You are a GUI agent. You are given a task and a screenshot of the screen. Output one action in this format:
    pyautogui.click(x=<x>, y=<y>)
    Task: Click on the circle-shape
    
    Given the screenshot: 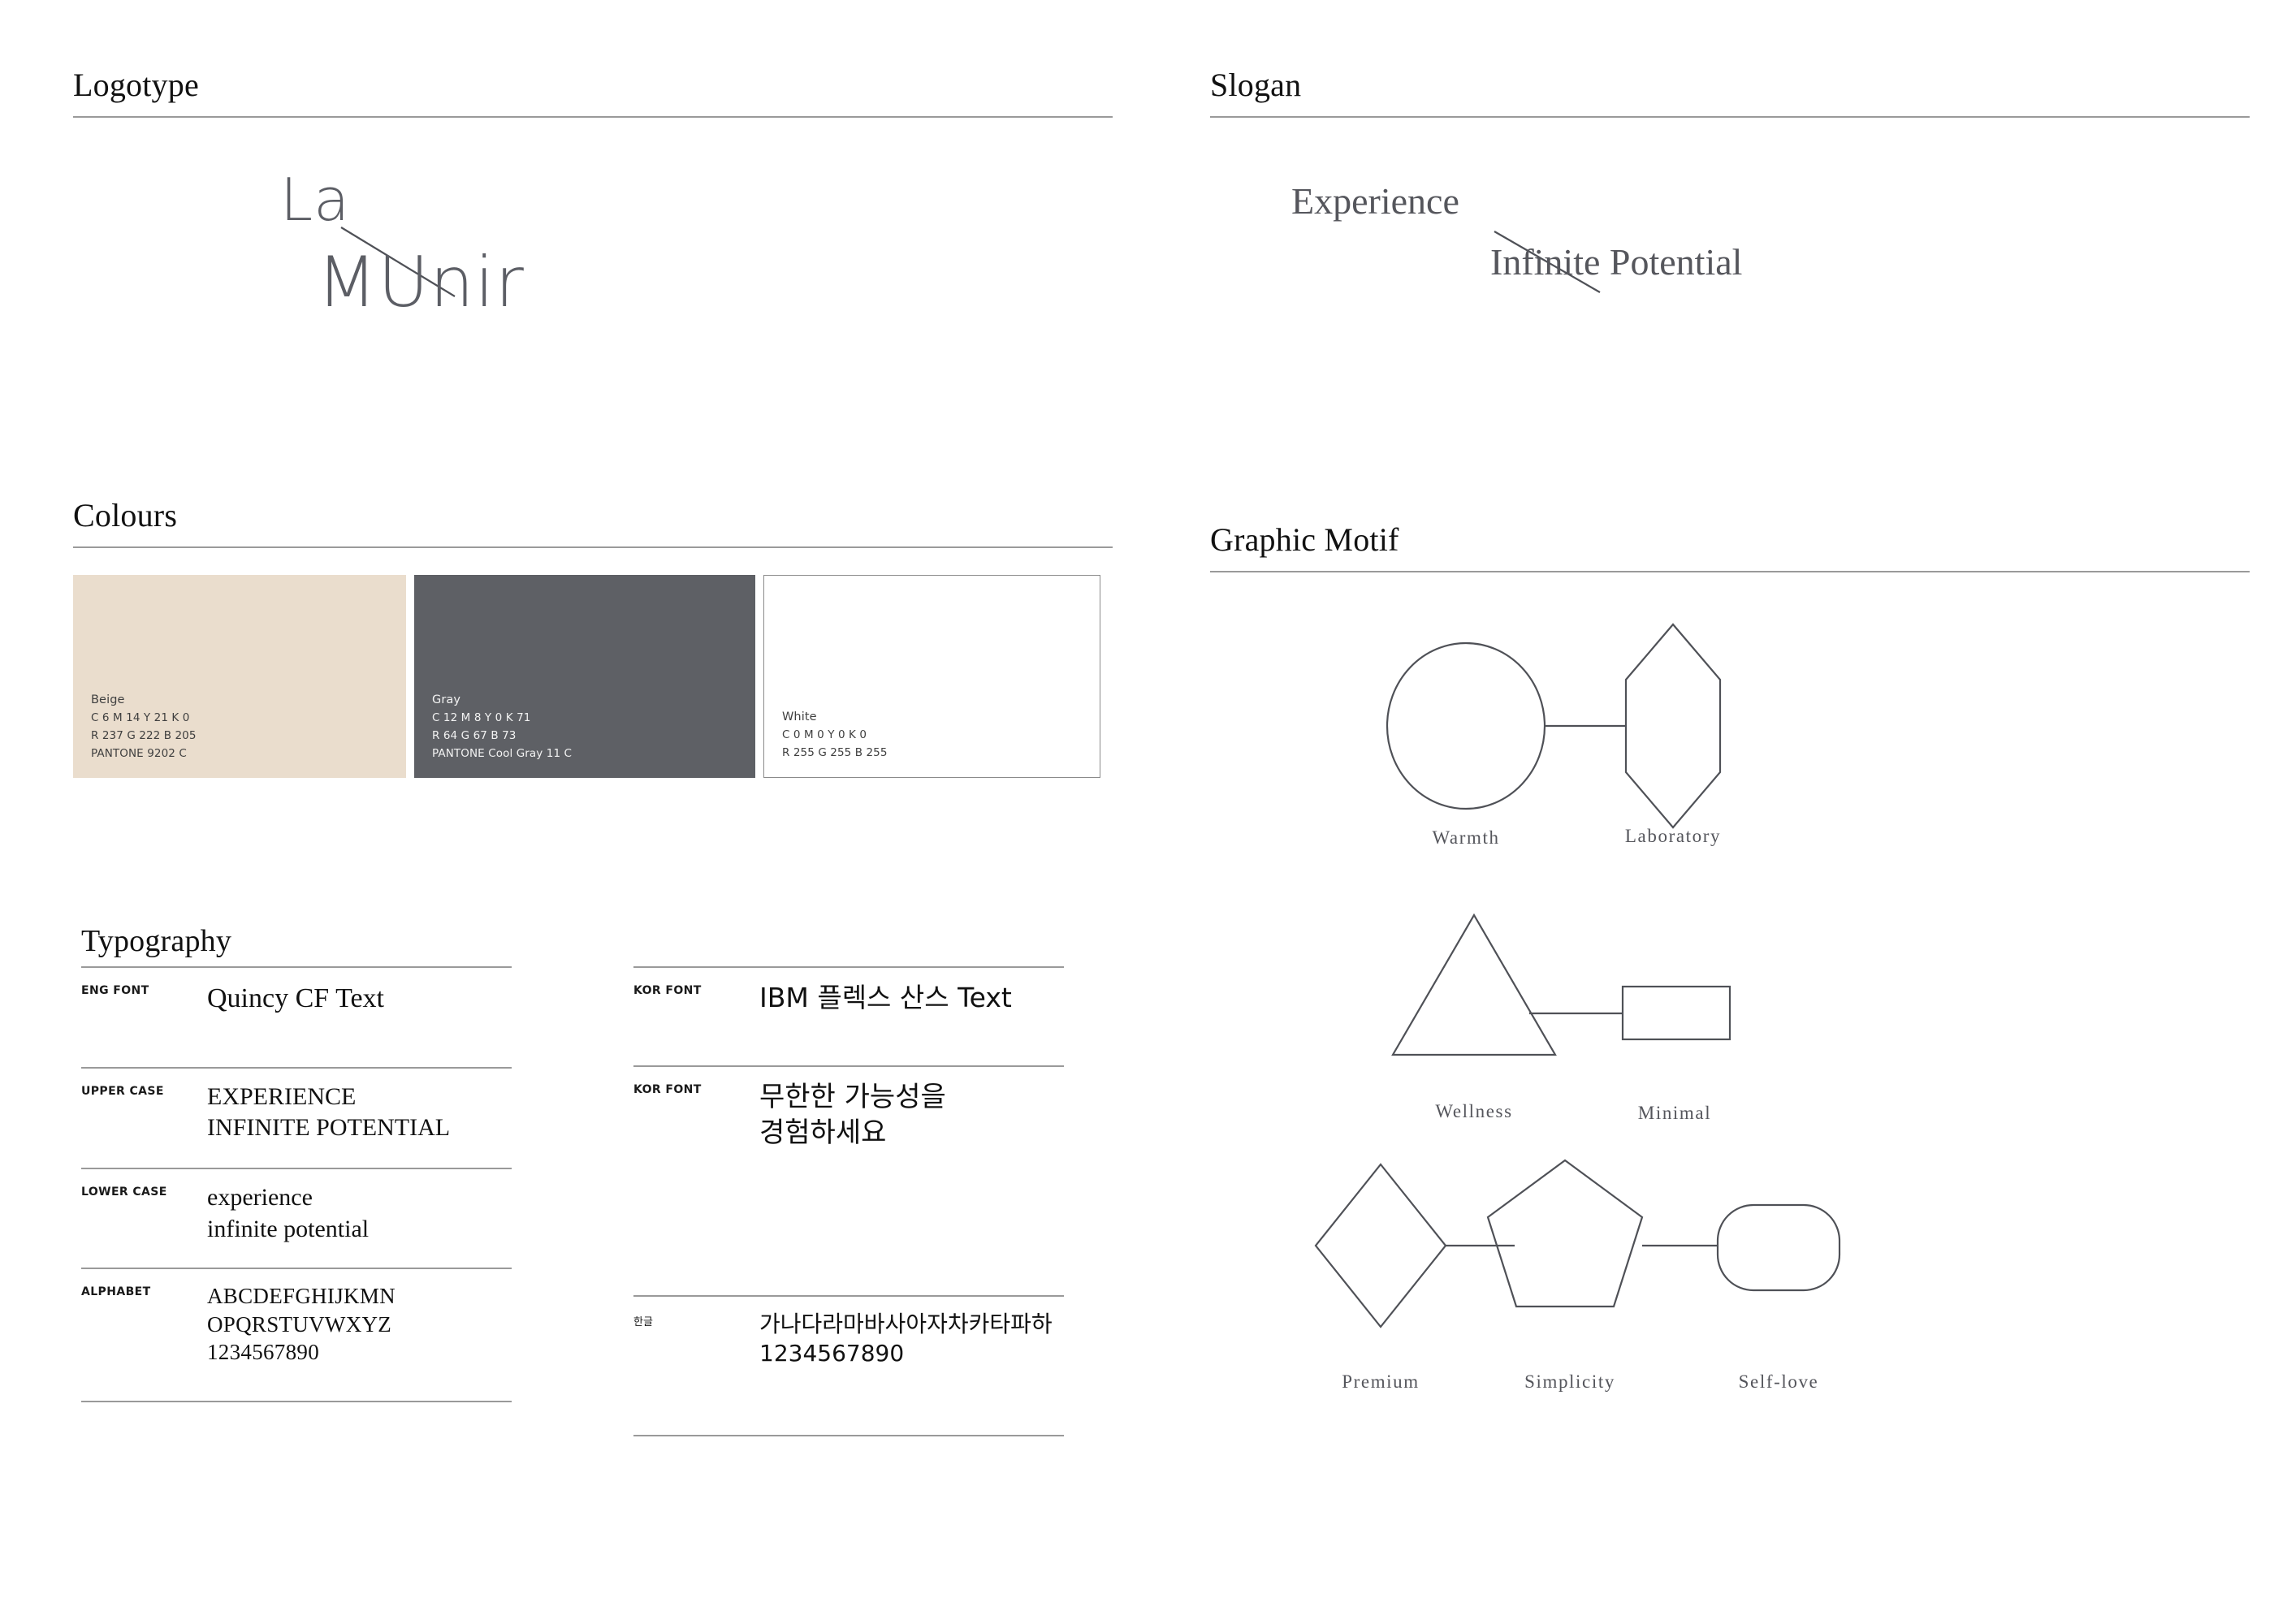 What is the action you would take?
    pyautogui.click(x=1466, y=726)
    